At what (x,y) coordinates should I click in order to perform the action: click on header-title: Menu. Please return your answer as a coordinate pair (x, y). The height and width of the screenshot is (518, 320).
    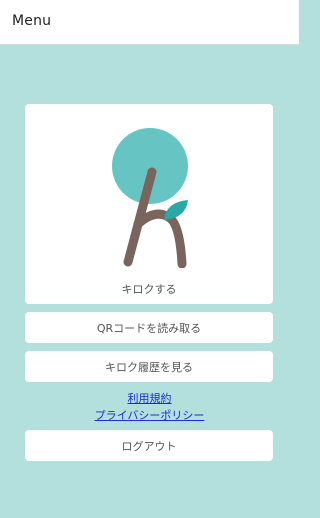
    Looking at the image, I should click on (32, 21).